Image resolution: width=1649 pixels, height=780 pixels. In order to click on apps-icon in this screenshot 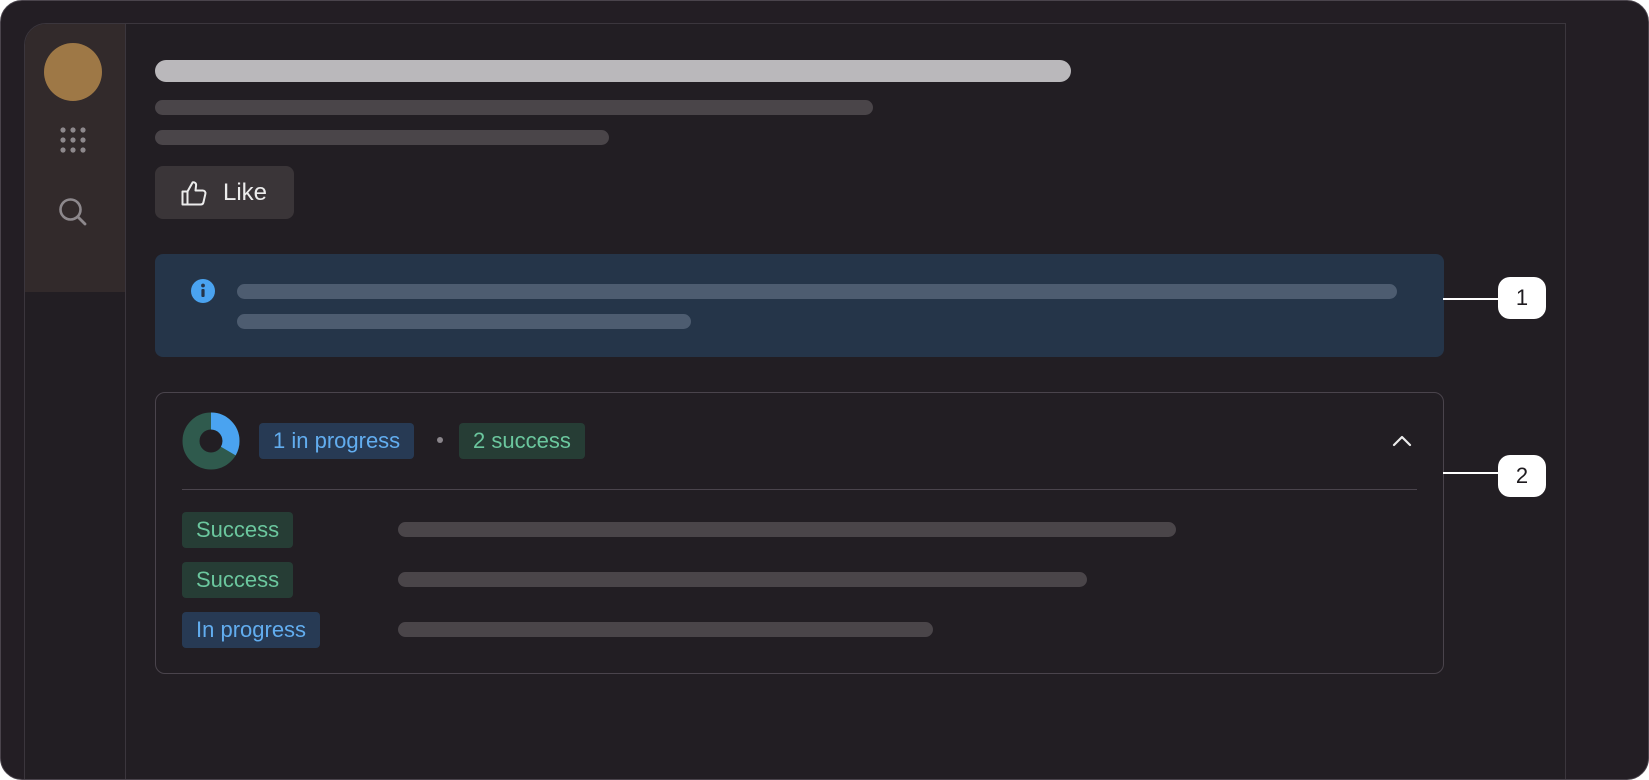, I will do `click(73, 140)`.